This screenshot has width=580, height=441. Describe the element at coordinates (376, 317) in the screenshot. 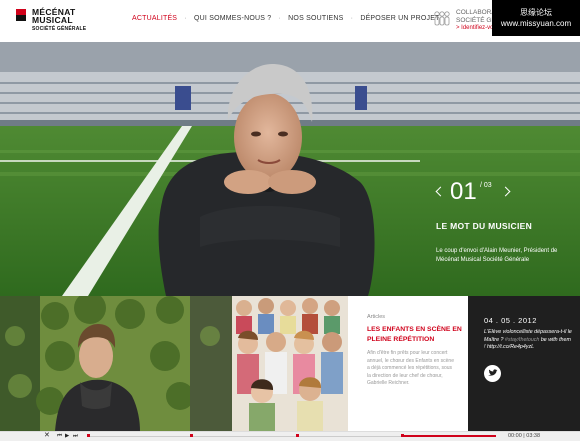

I see `article-category: Articles` at that location.